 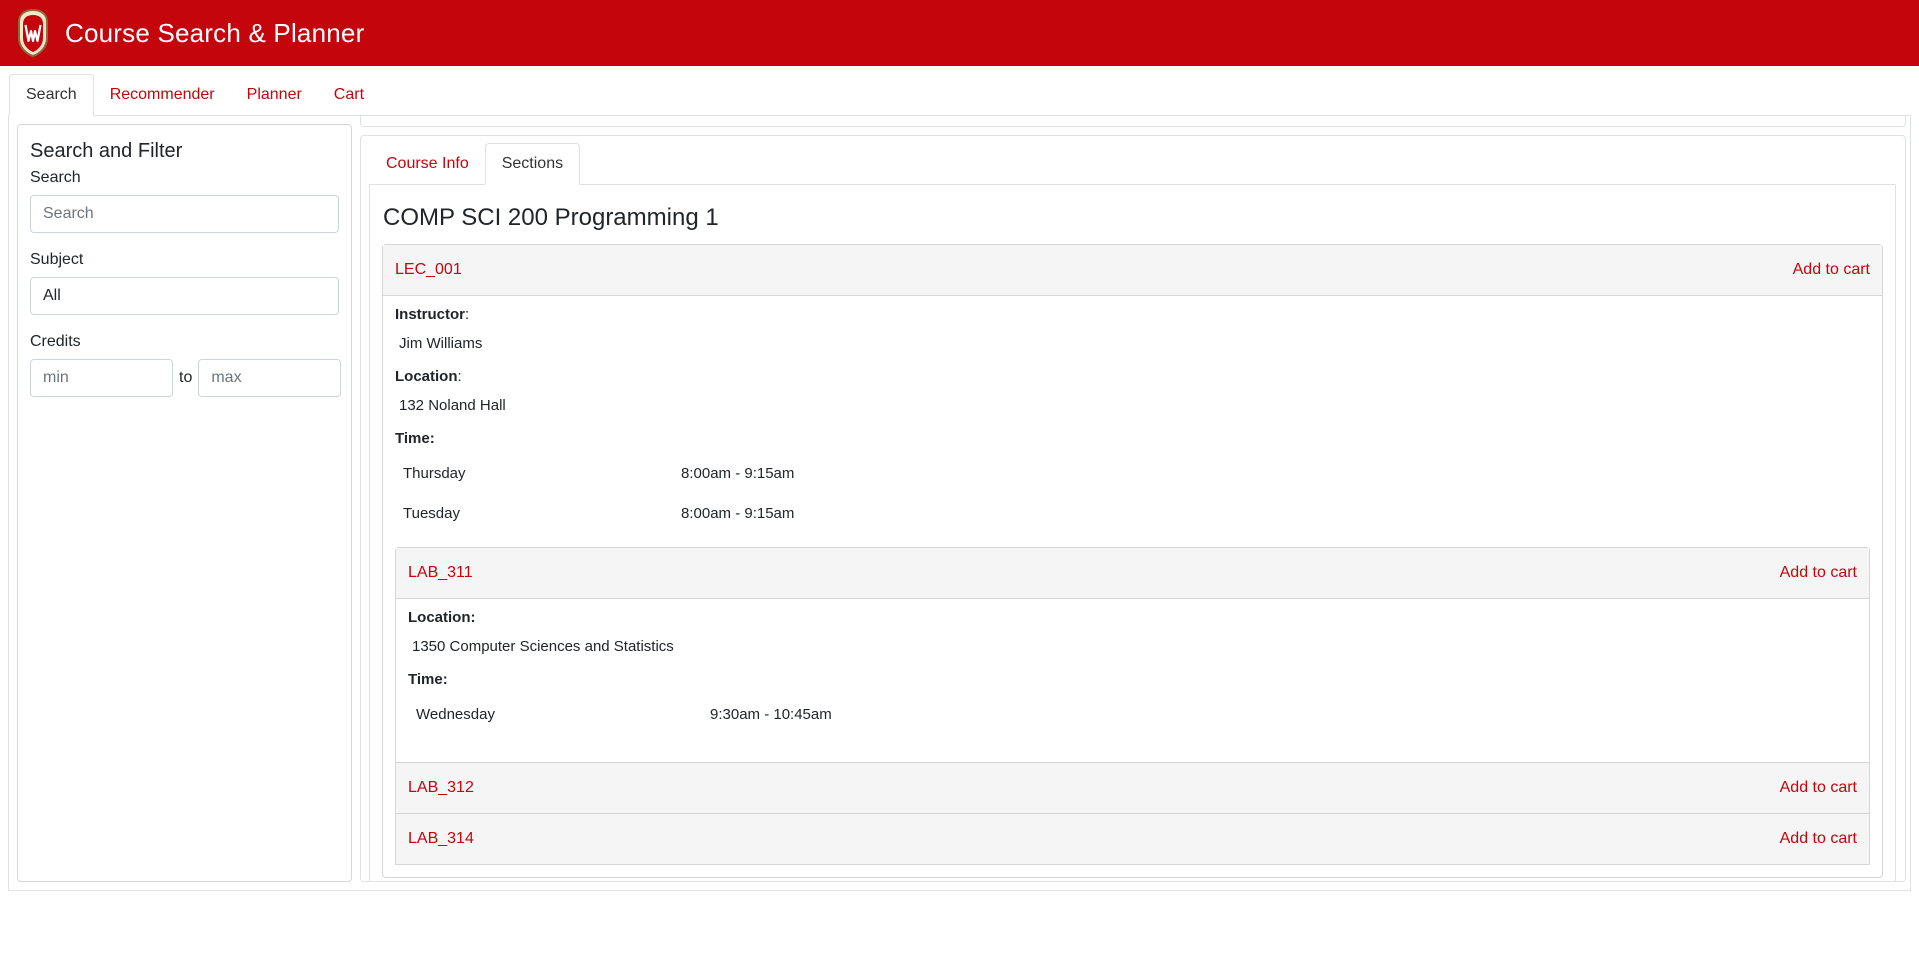 I want to click on course-detail-tabs: Course Info Sections, so click(x=475, y=164).